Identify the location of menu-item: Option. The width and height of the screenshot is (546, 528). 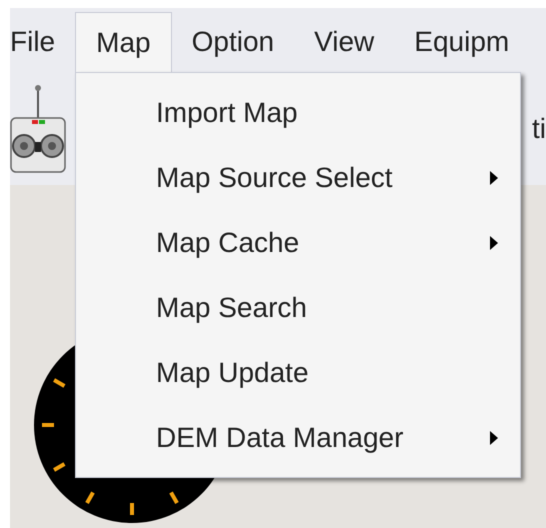
(233, 42).